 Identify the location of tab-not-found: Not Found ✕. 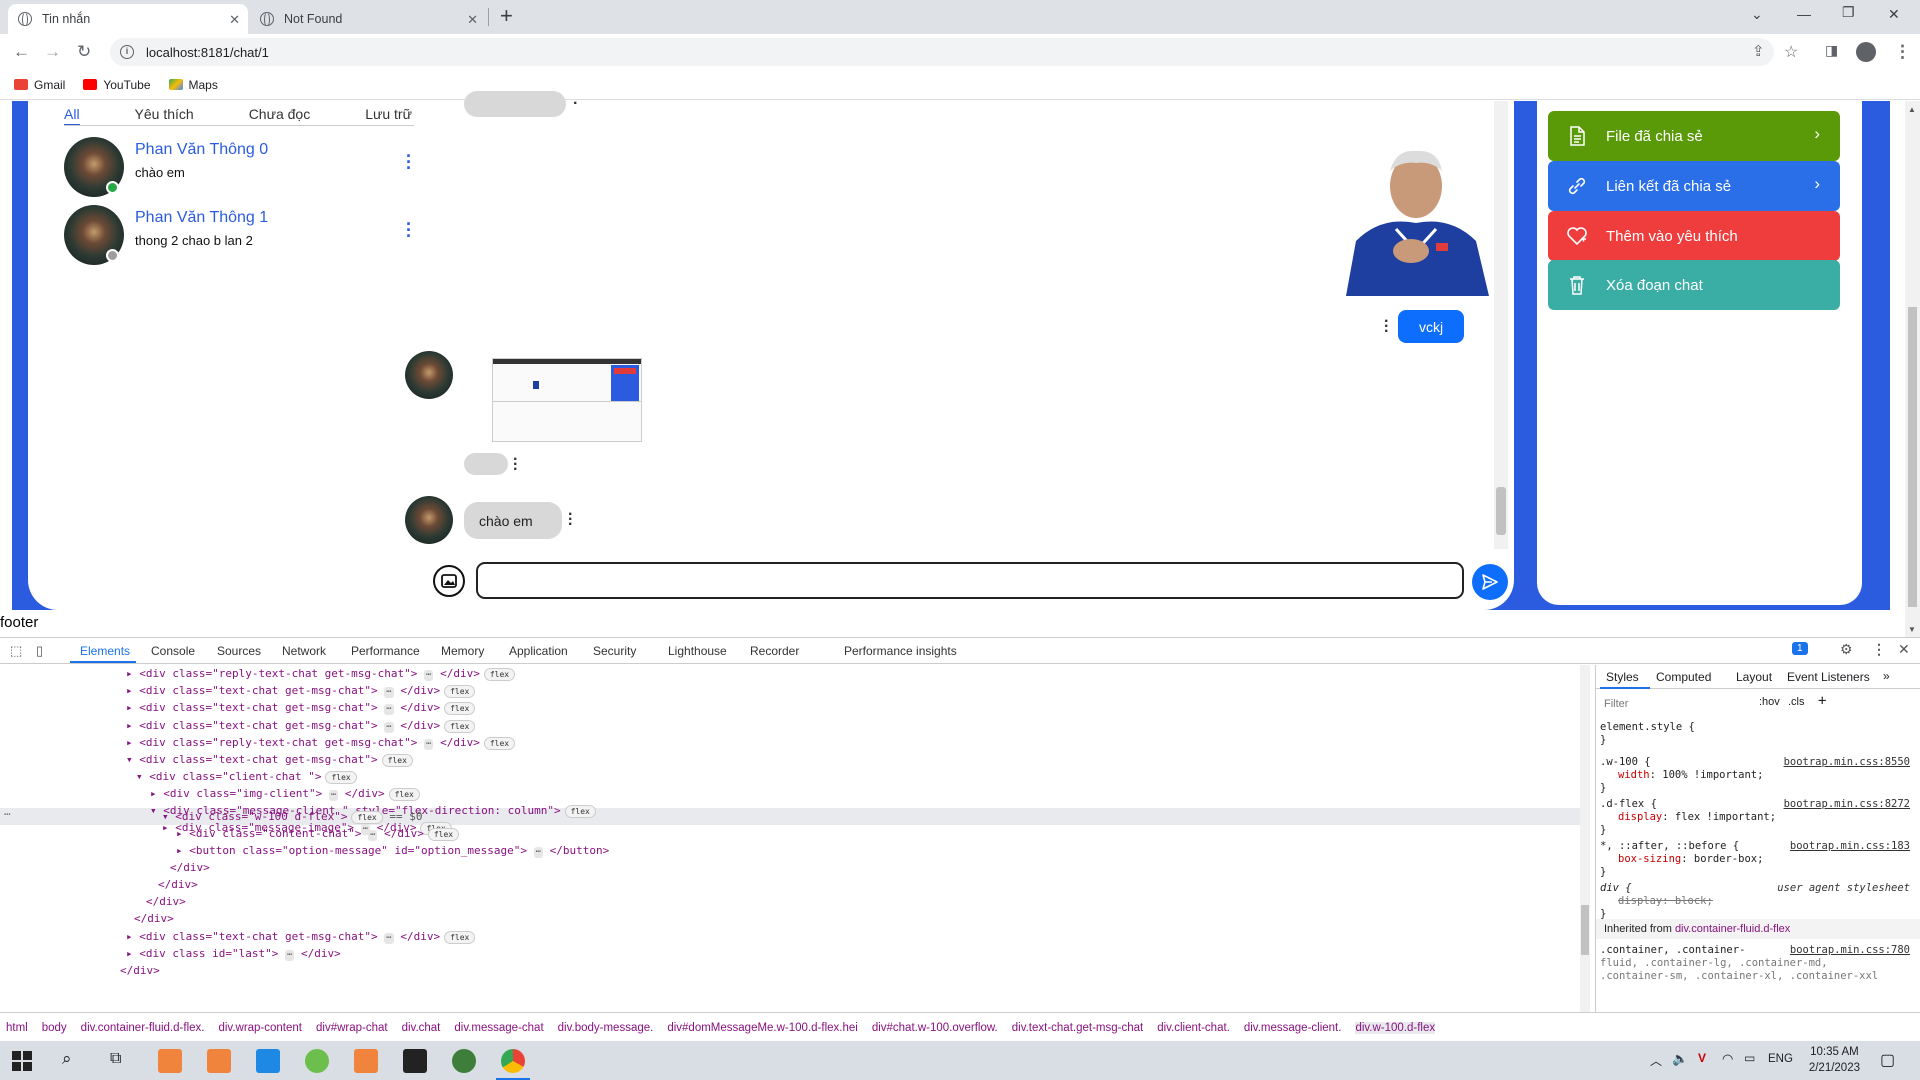
(368, 19).